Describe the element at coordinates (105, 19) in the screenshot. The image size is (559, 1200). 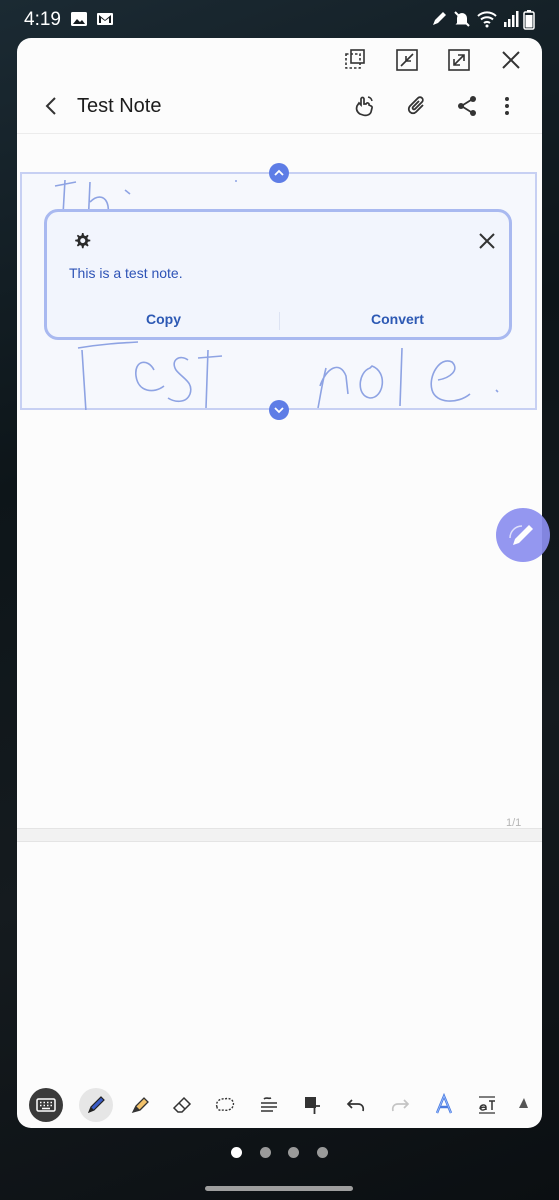
I see `gmail-icon` at that location.